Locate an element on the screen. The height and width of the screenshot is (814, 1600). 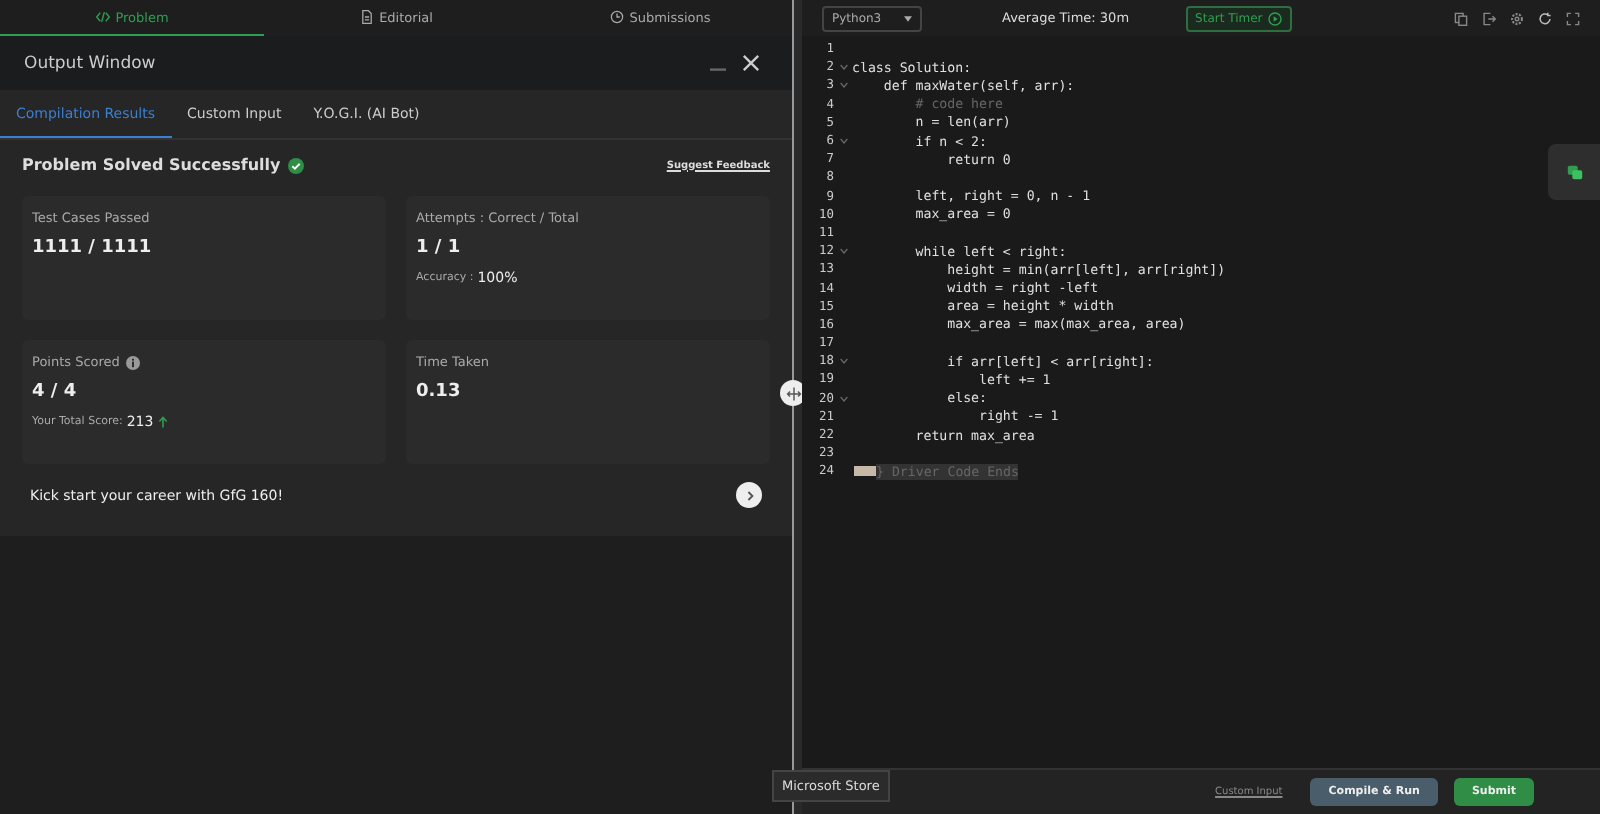
floating-chat-button is located at coordinates (1574, 172).